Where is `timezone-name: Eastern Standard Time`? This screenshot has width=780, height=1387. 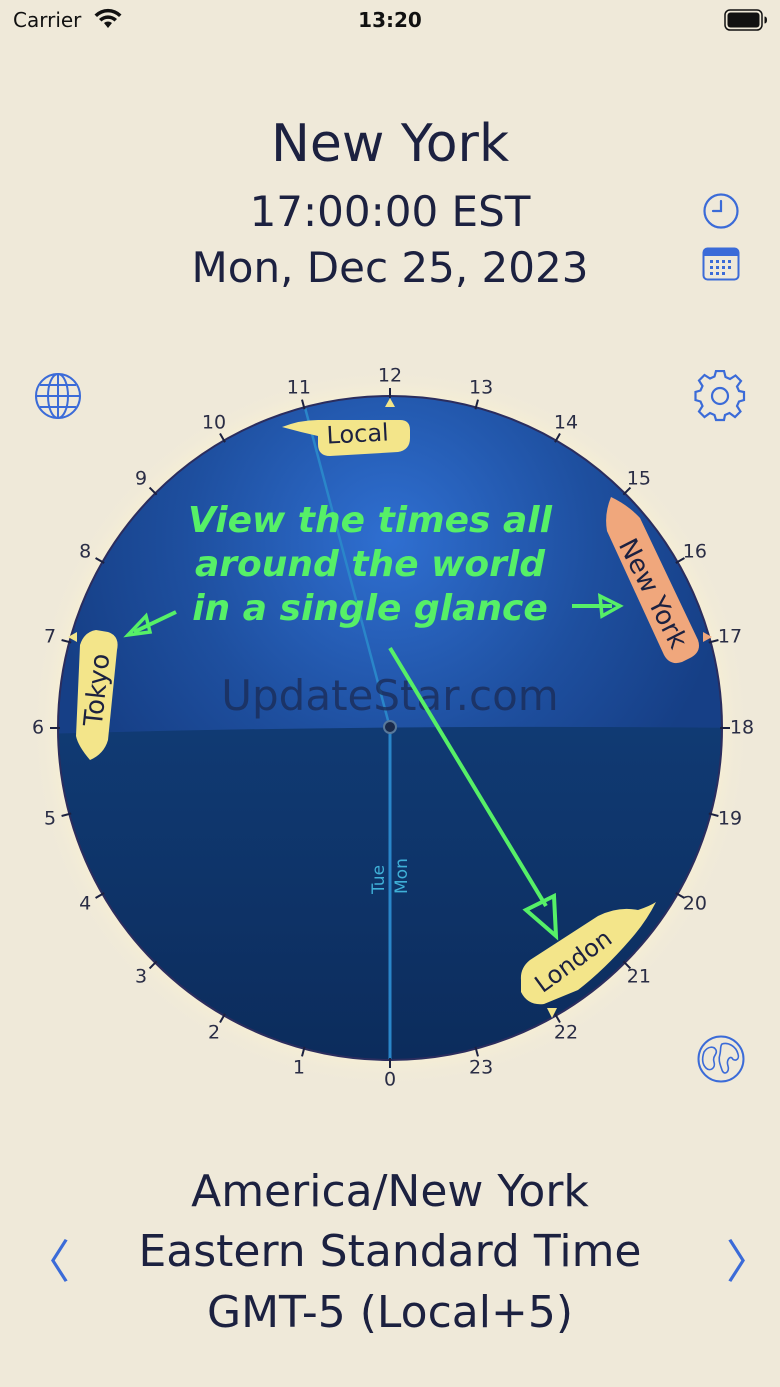
timezone-name: Eastern Standard Time is located at coordinates (390, 1251).